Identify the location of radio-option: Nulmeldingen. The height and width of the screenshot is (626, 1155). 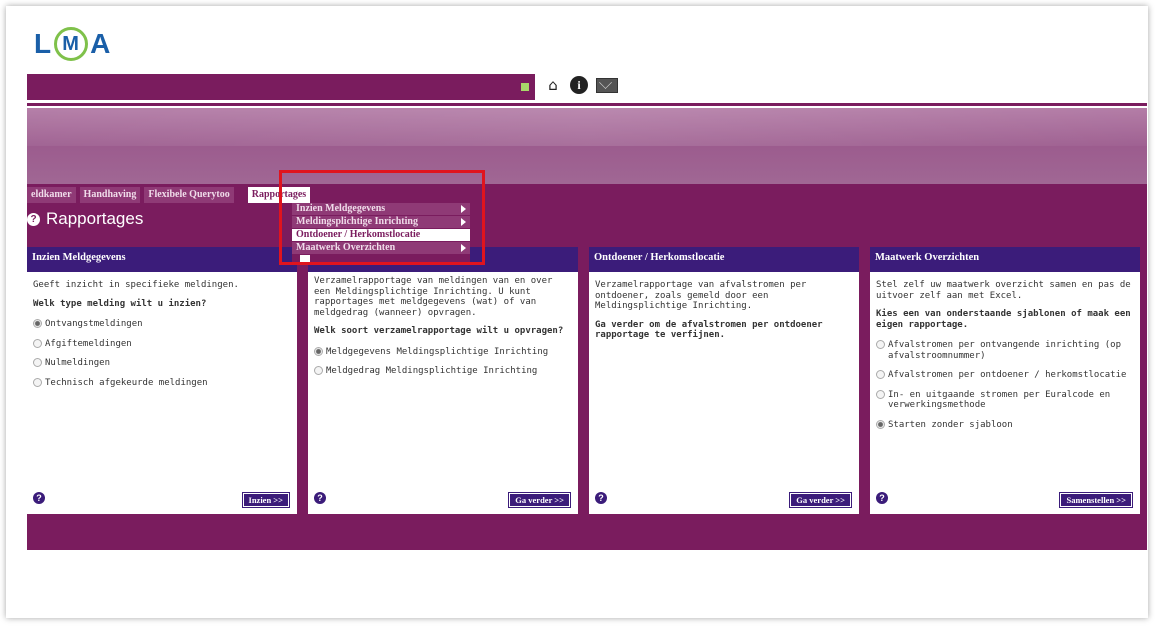
(162, 363).